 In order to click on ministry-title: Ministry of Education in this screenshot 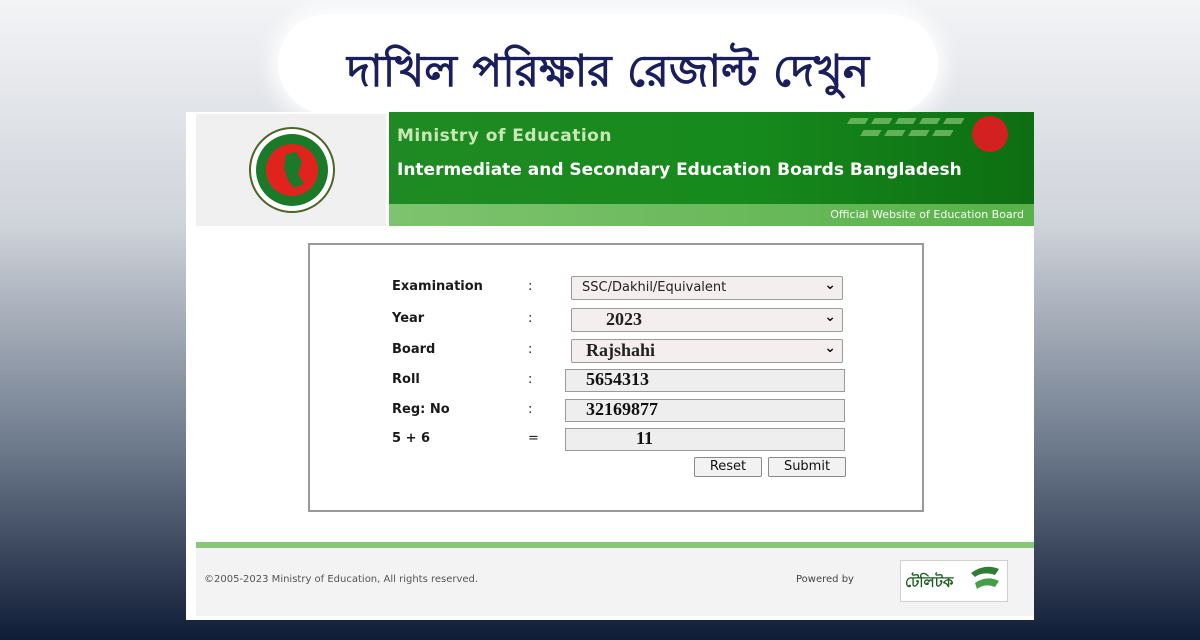, I will do `click(504, 136)`.